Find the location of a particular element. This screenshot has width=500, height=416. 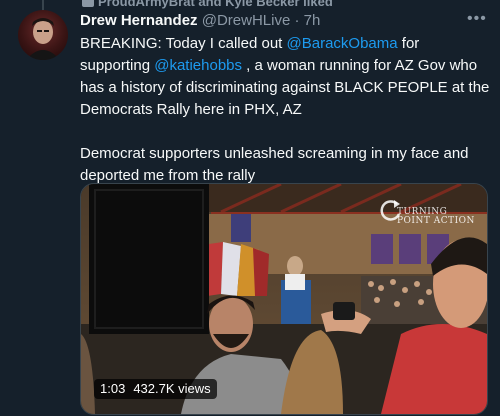

tweet-header: Drew Hernandez @DrewHLive · 7h is located at coordinates (200, 20).